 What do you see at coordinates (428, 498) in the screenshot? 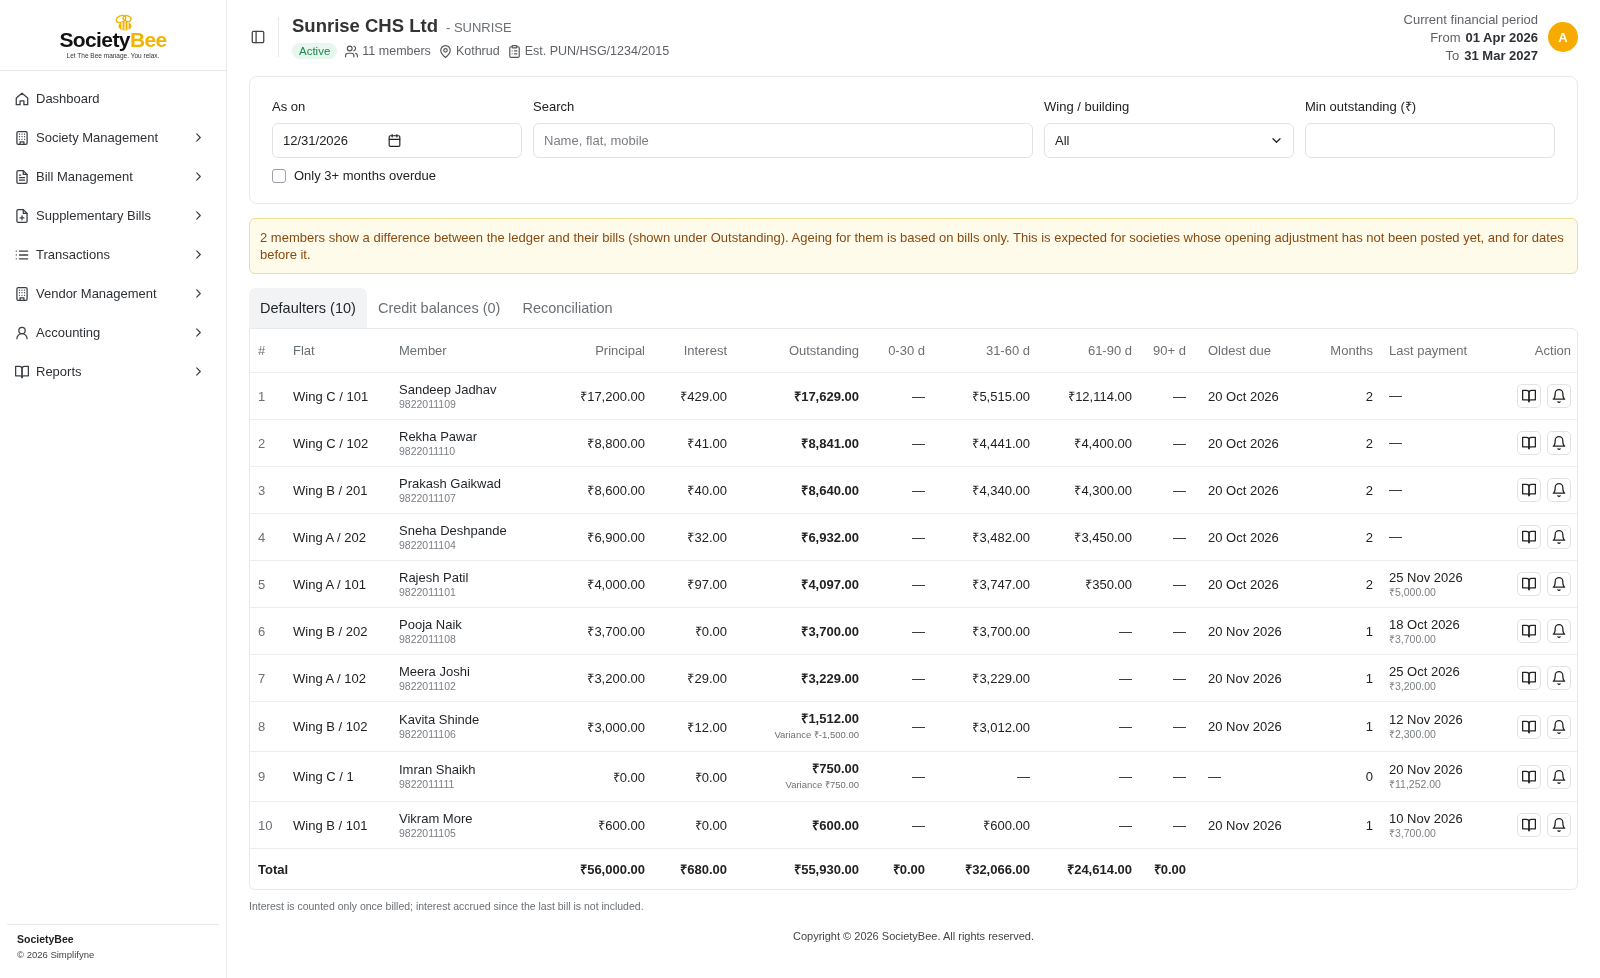
I see `member-phone: 9822011107` at bounding box center [428, 498].